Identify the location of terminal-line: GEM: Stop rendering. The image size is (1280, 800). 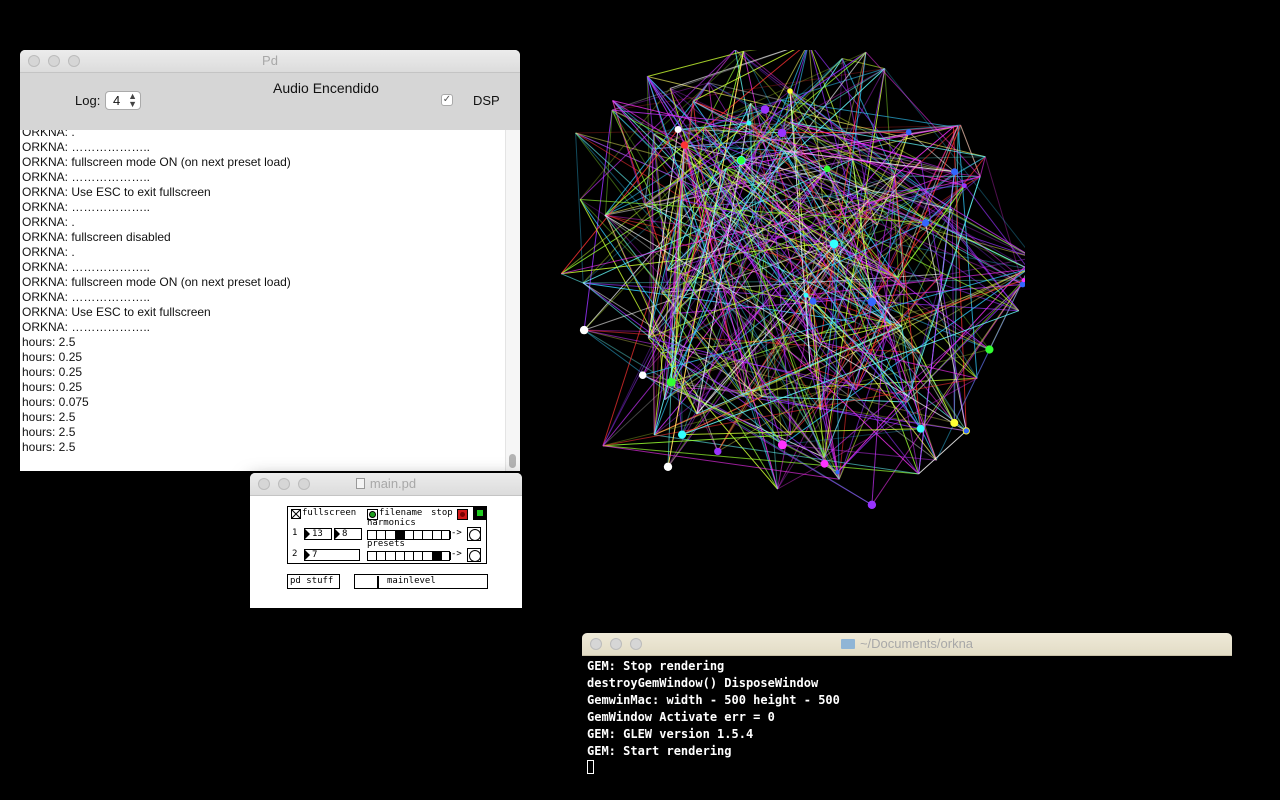
(656, 666).